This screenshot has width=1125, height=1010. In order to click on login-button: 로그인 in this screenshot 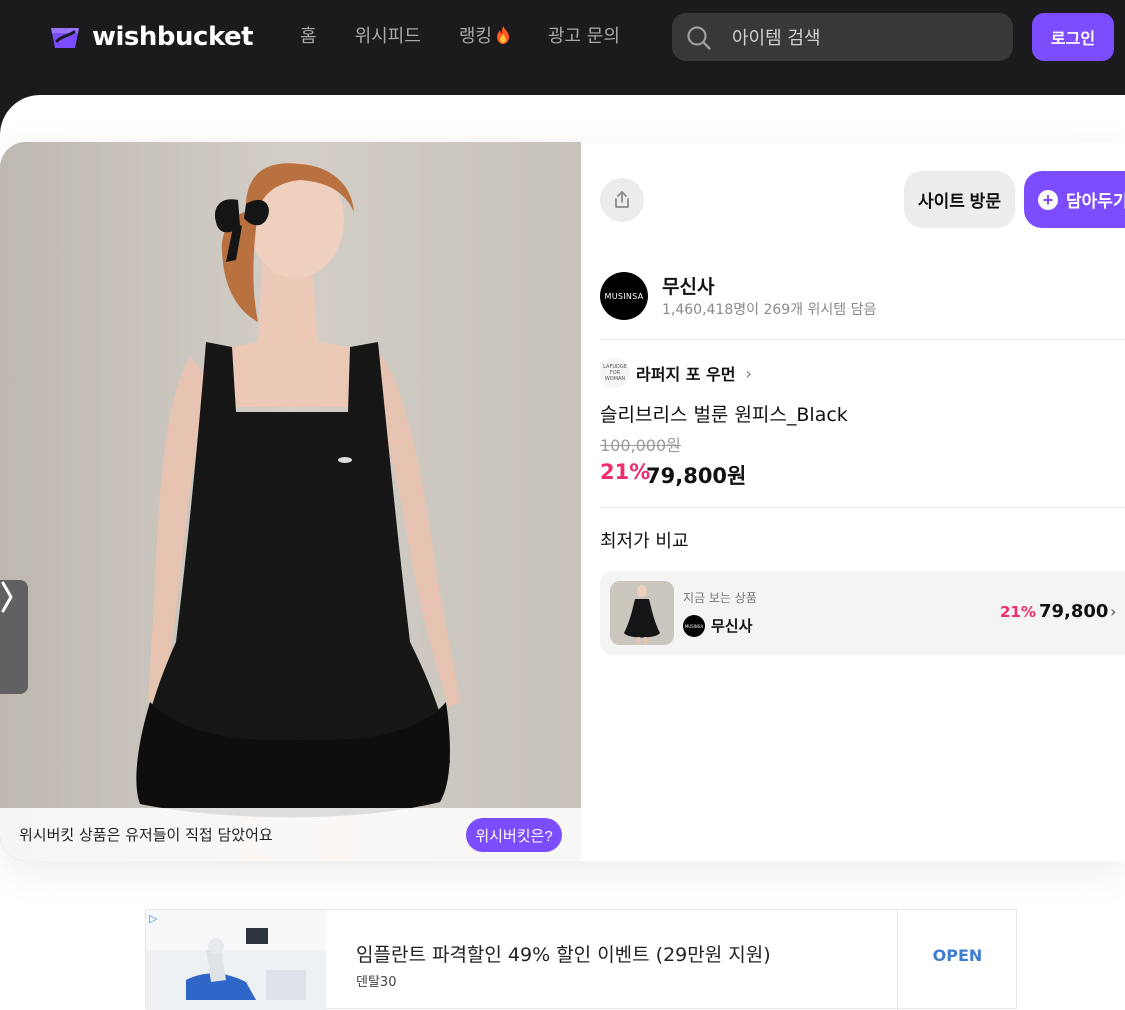, I will do `click(1073, 37)`.